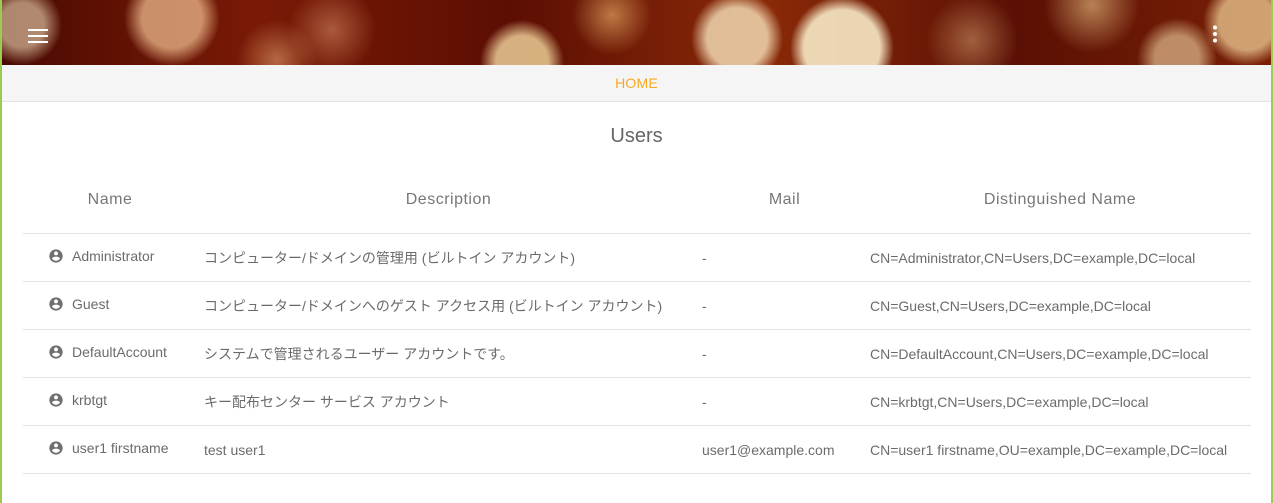 Image resolution: width=1273 pixels, height=503 pixels. What do you see at coordinates (90, 400) in the screenshot?
I see `user-name: krbtgt` at bounding box center [90, 400].